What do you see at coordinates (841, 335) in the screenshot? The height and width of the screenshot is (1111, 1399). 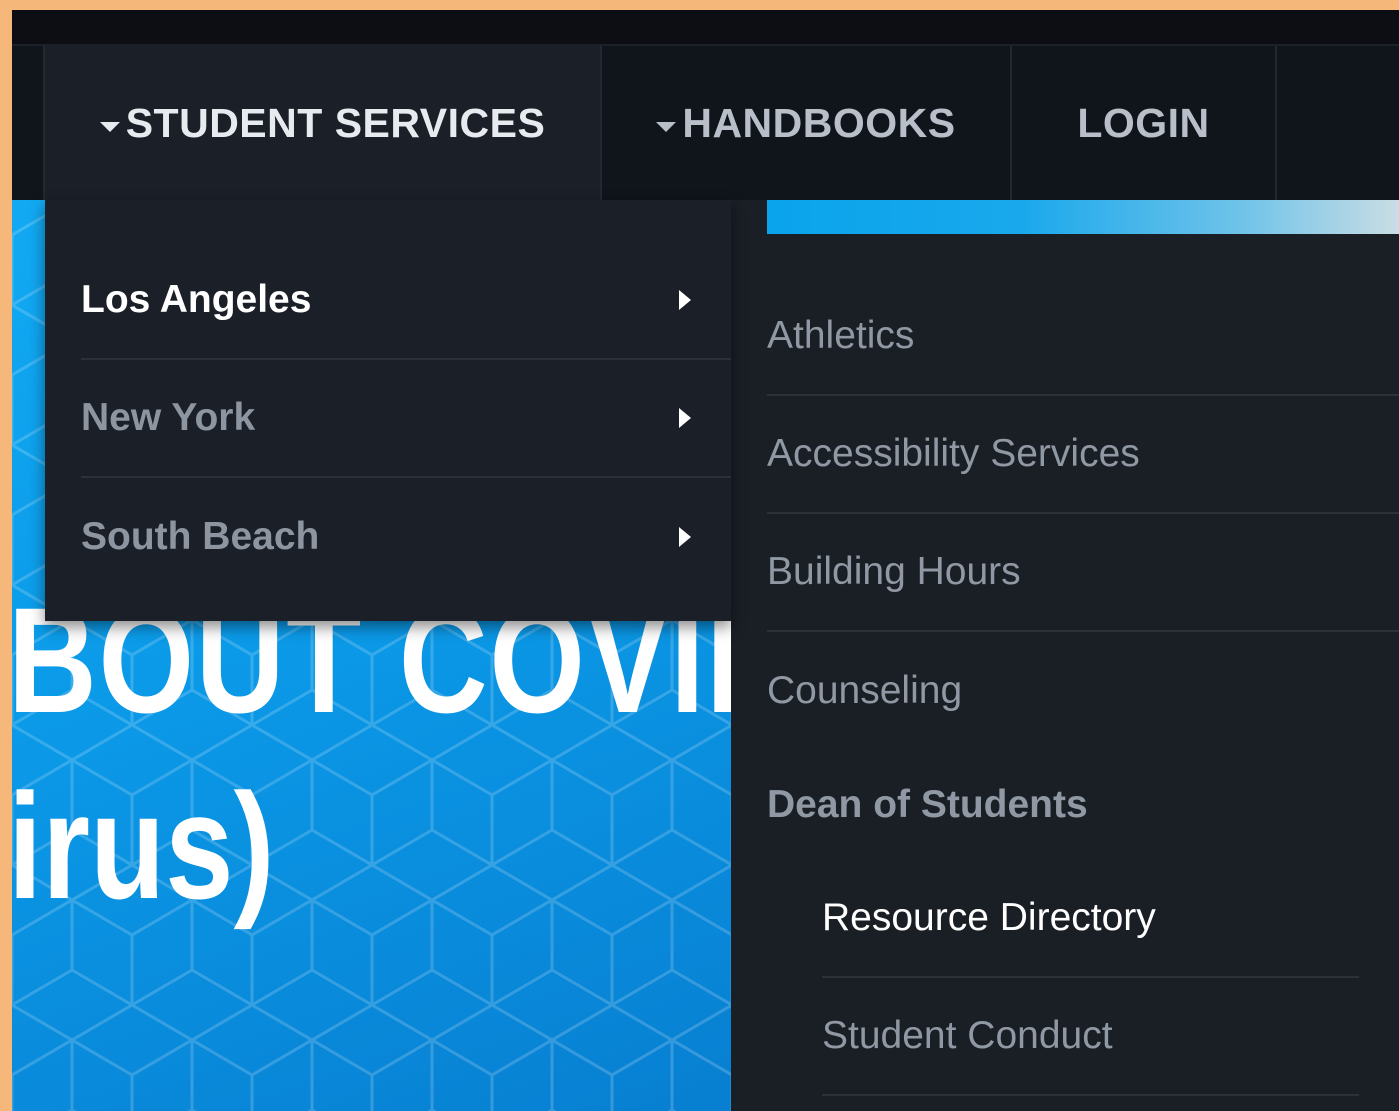 I see `submenu-item-label: Athletics` at bounding box center [841, 335].